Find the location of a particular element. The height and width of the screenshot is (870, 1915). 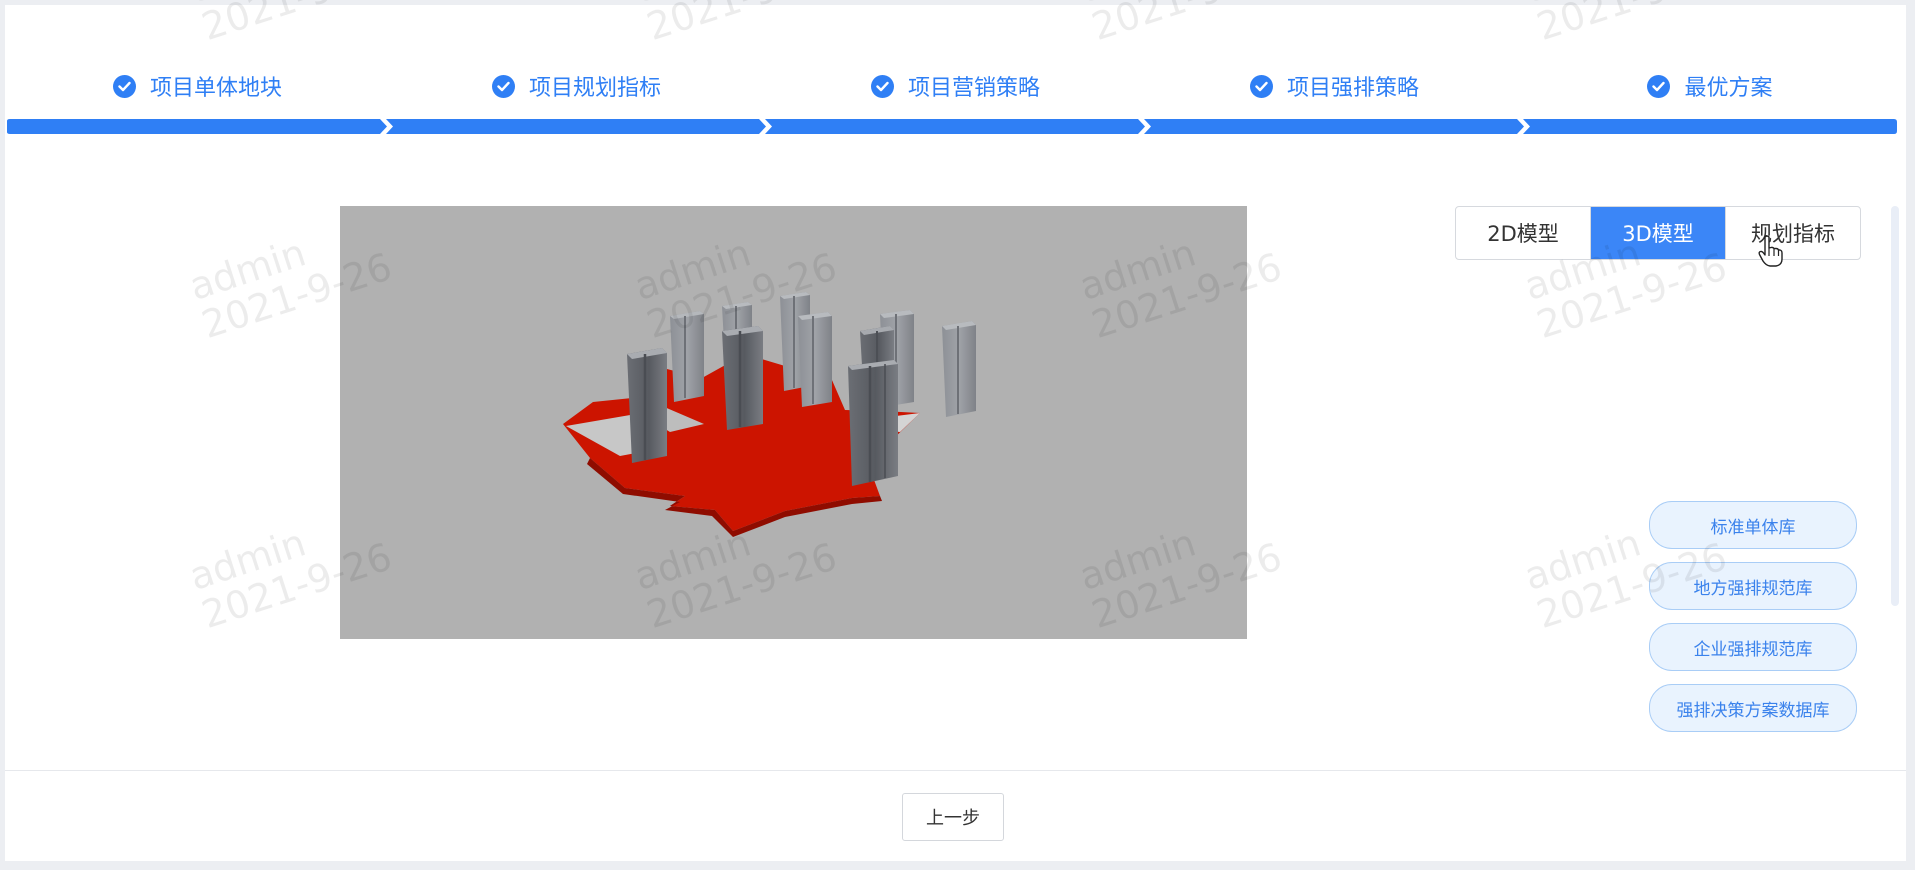

step-5: 最优方案 is located at coordinates (1710, 99).